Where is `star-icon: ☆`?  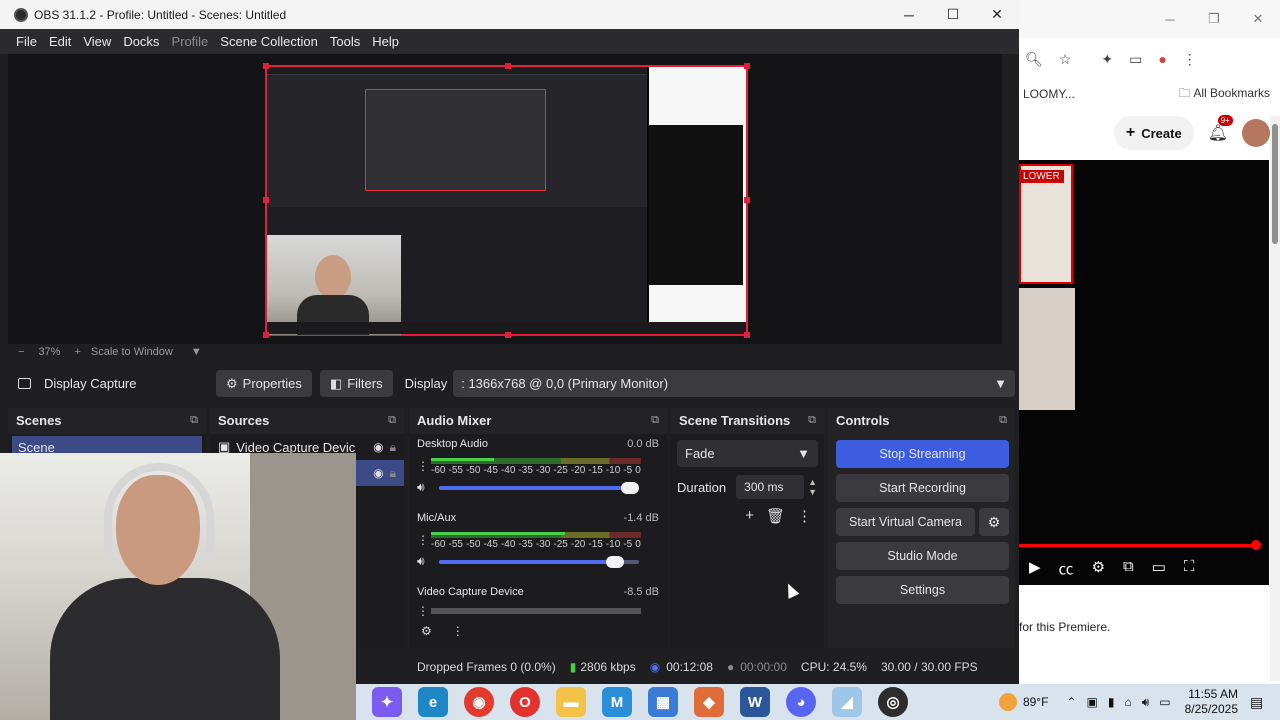 star-icon: ☆ is located at coordinates (1065, 59).